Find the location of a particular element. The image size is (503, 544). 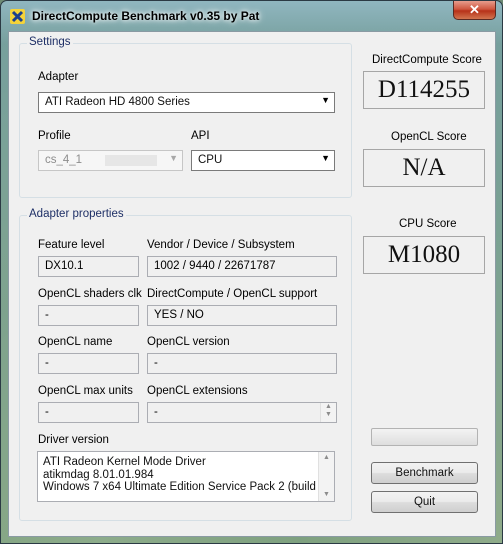

driver-line: ATI Radeon Kernel Mode Driver is located at coordinates (124, 462).